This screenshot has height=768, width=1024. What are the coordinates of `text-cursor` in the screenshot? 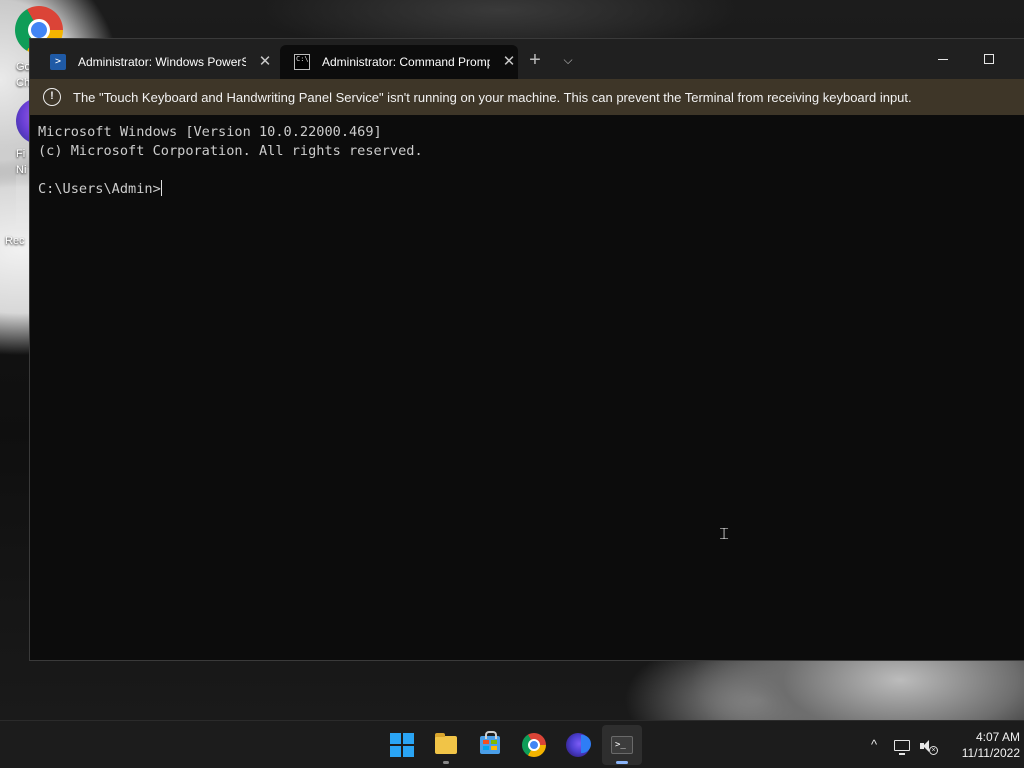 It's located at (161, 188).